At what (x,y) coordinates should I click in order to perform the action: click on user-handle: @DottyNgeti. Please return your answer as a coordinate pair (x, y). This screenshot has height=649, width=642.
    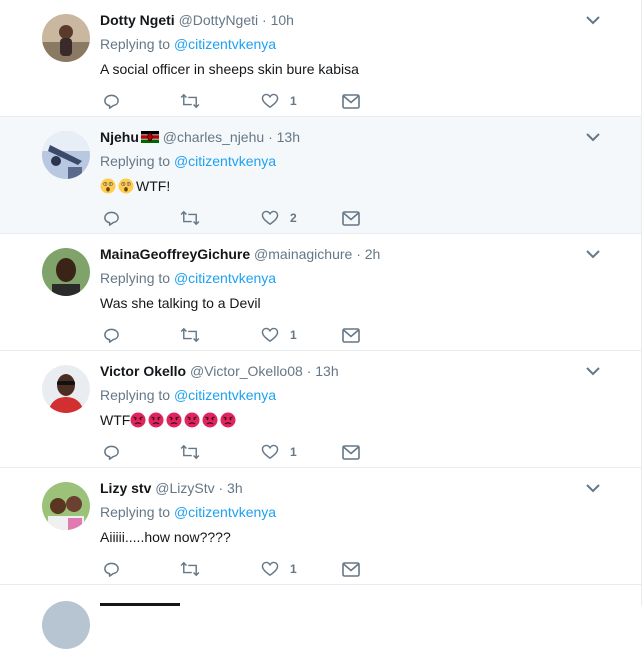
    Looking at the image, I should click on (219, 20).